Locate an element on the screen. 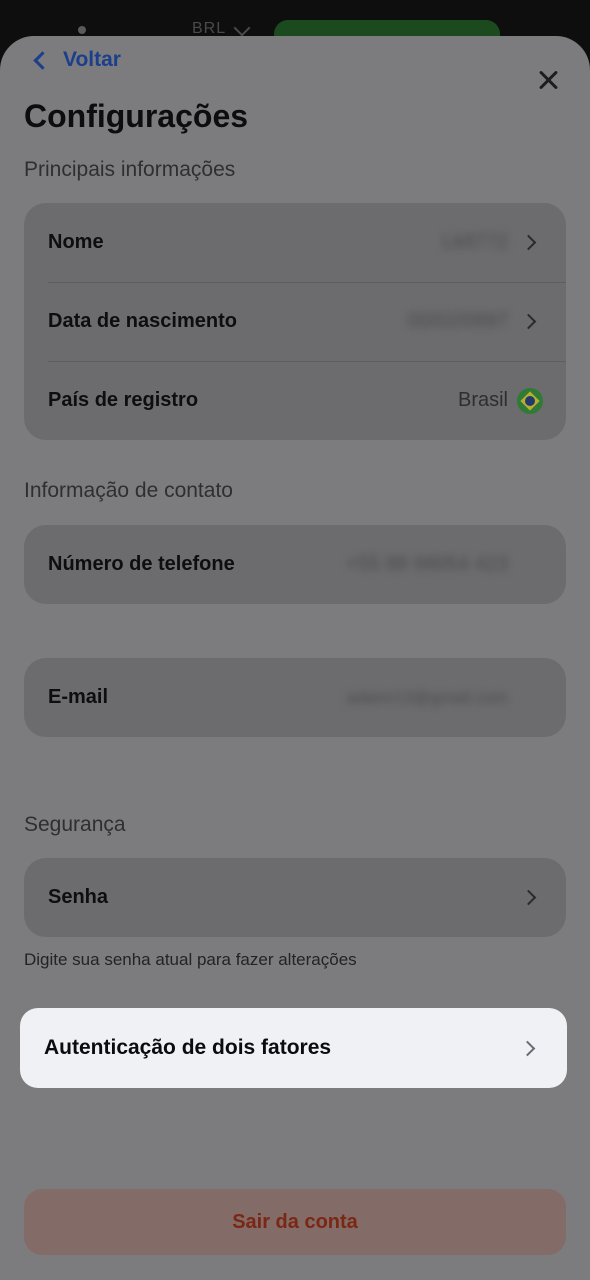  row-birthdate-label: Data de nascimento is located at coordinates (142, 321).